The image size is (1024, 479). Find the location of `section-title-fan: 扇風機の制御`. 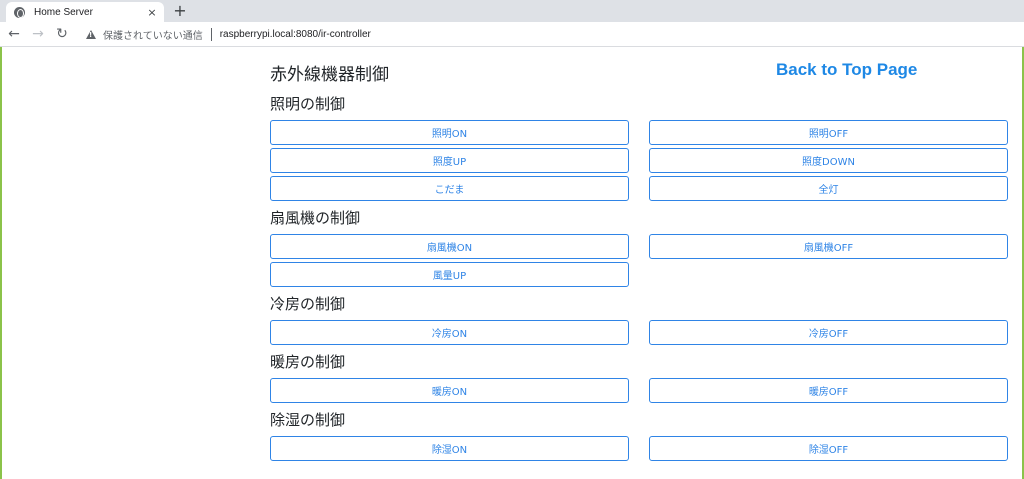

section-title-fan: 扇風機の制御 is located at coordinates (315, 218).